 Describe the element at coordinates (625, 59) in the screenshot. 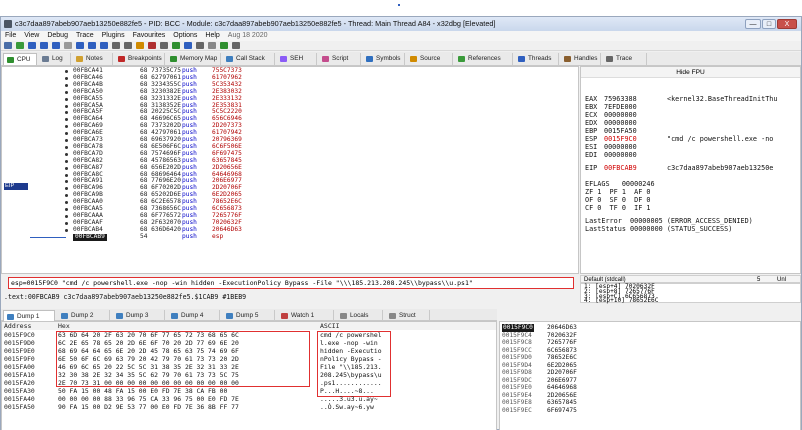

I see `tab-trace: Trace` at that location.